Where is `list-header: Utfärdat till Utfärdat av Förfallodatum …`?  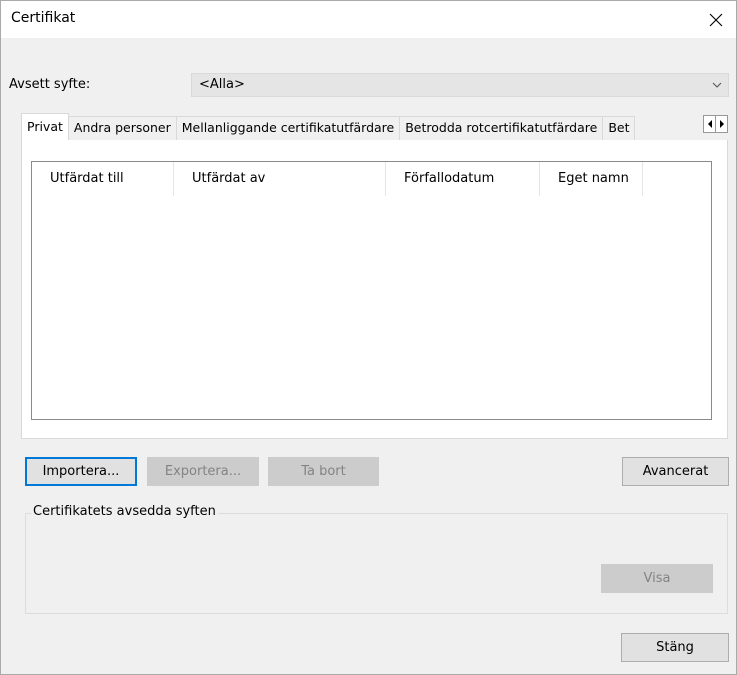
list-header: Utfärdat till Utfärdat av Förfallodatum … is located at coordinates (371, 179).